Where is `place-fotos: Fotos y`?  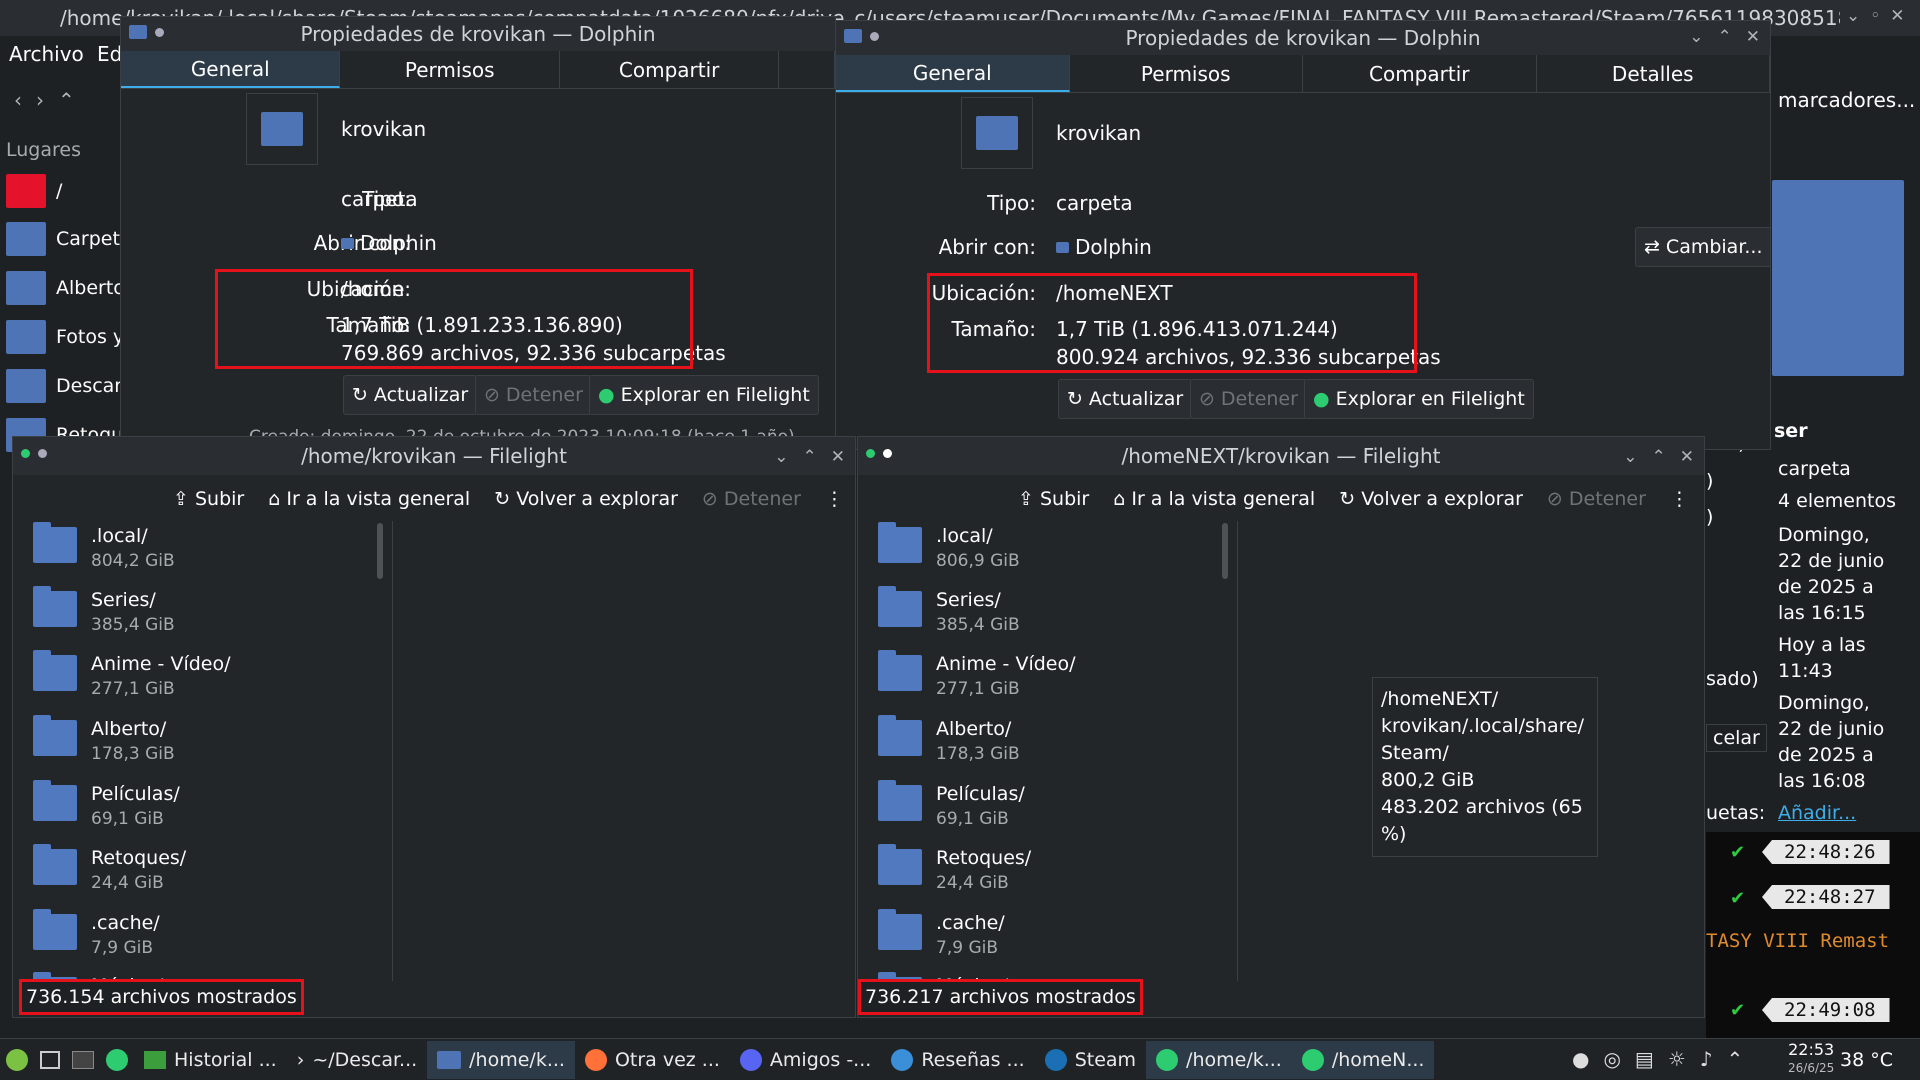
place-fotos: Fotos y is located at coordinates (65, 337).